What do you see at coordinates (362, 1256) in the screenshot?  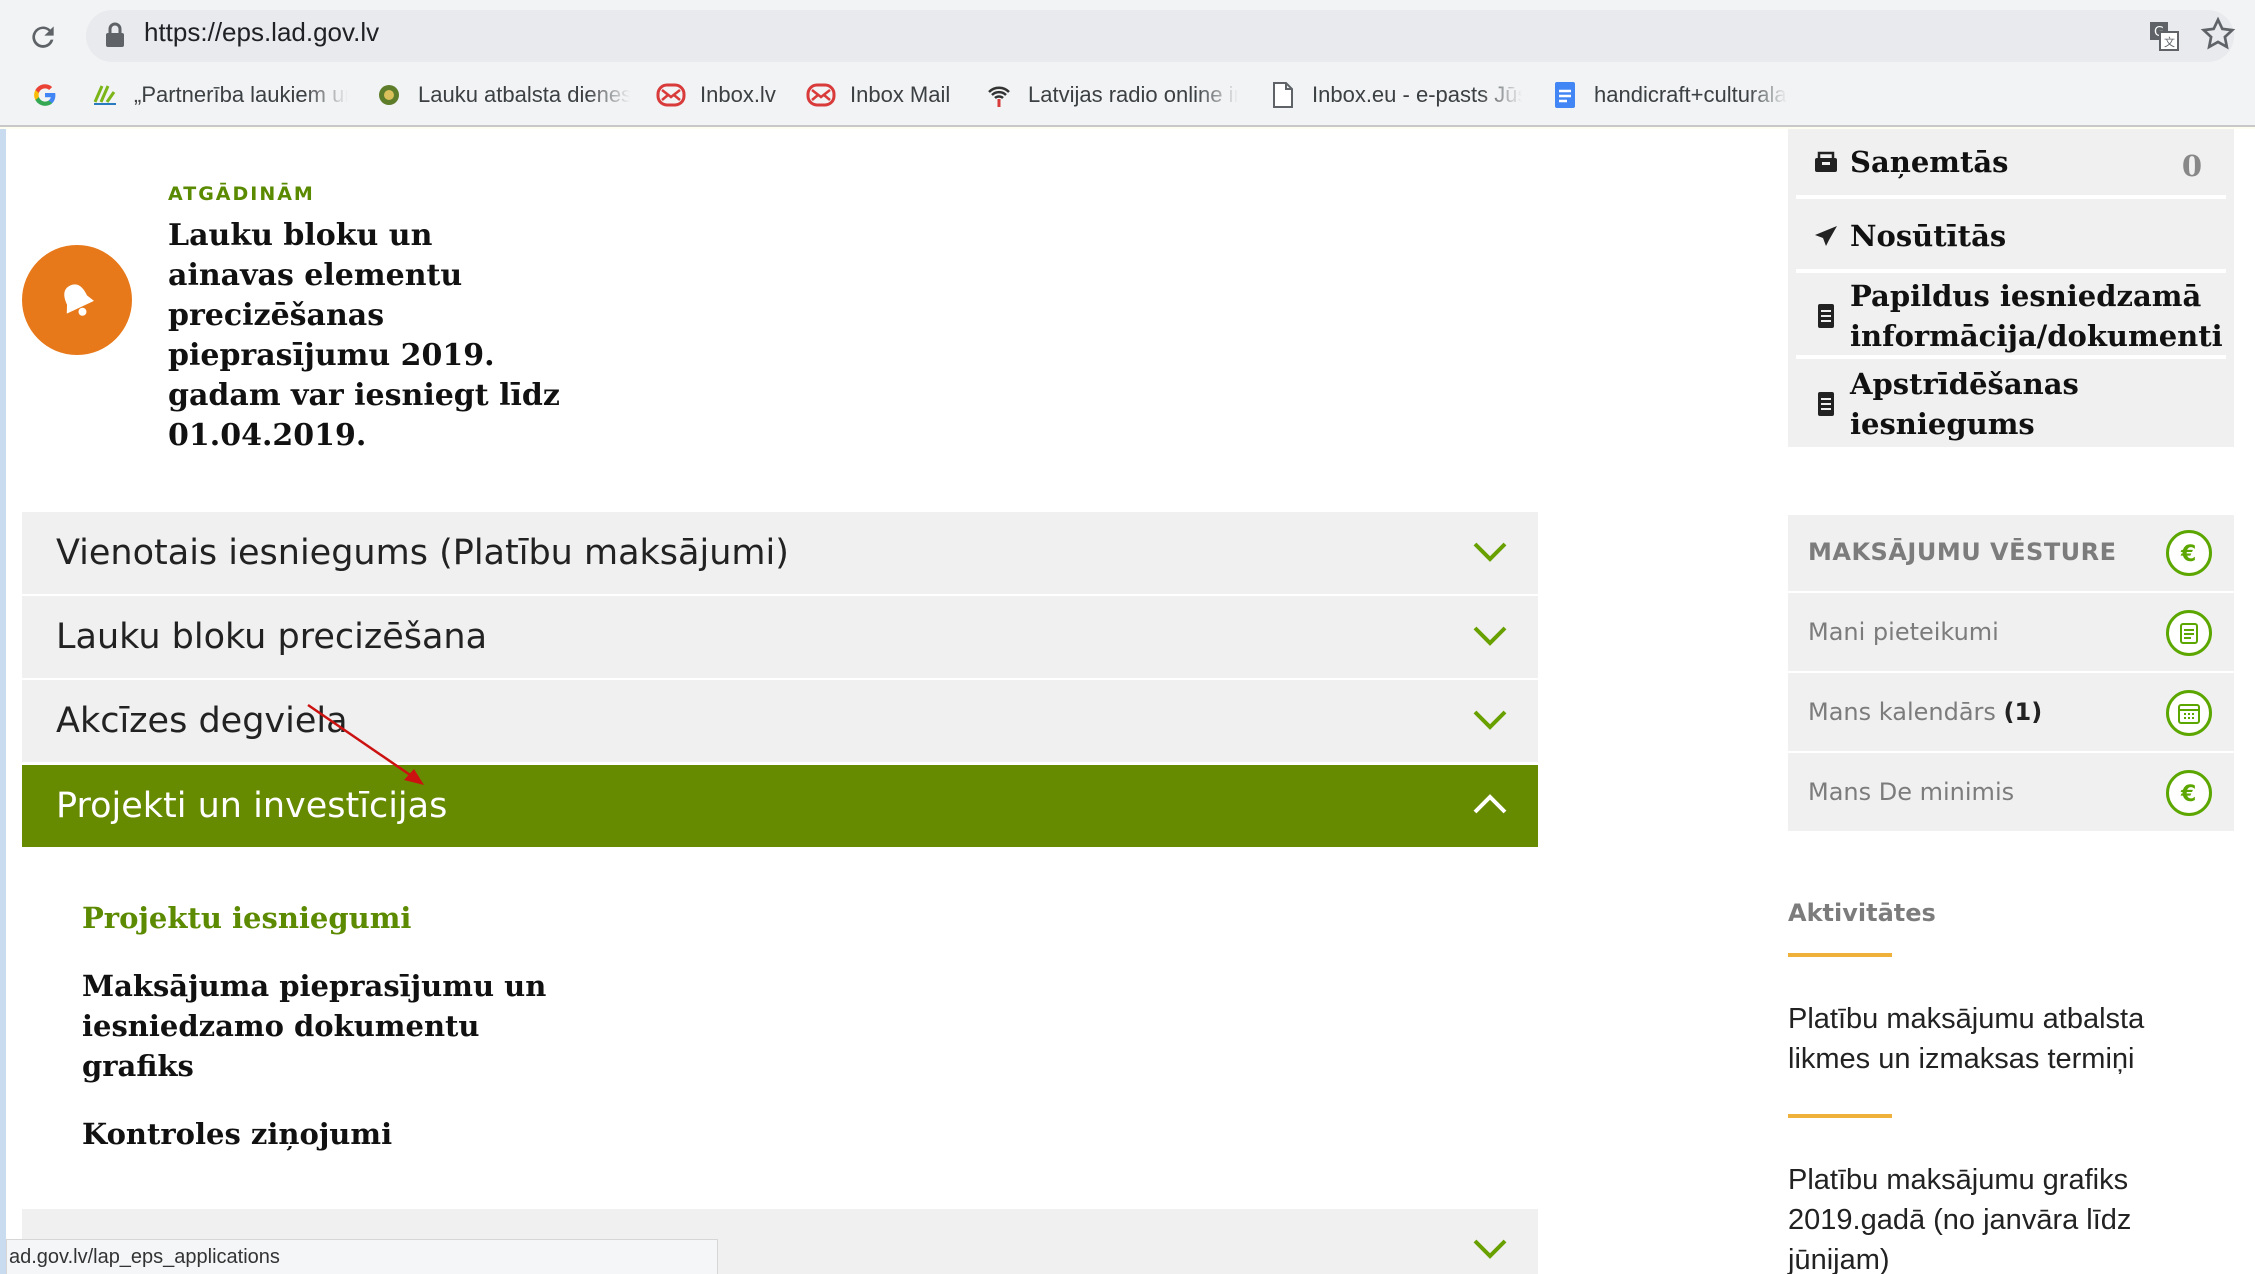 I see `status-bar-url: ad.gov.lv/lap_eps_applications` at bounding box center [362, 1256].